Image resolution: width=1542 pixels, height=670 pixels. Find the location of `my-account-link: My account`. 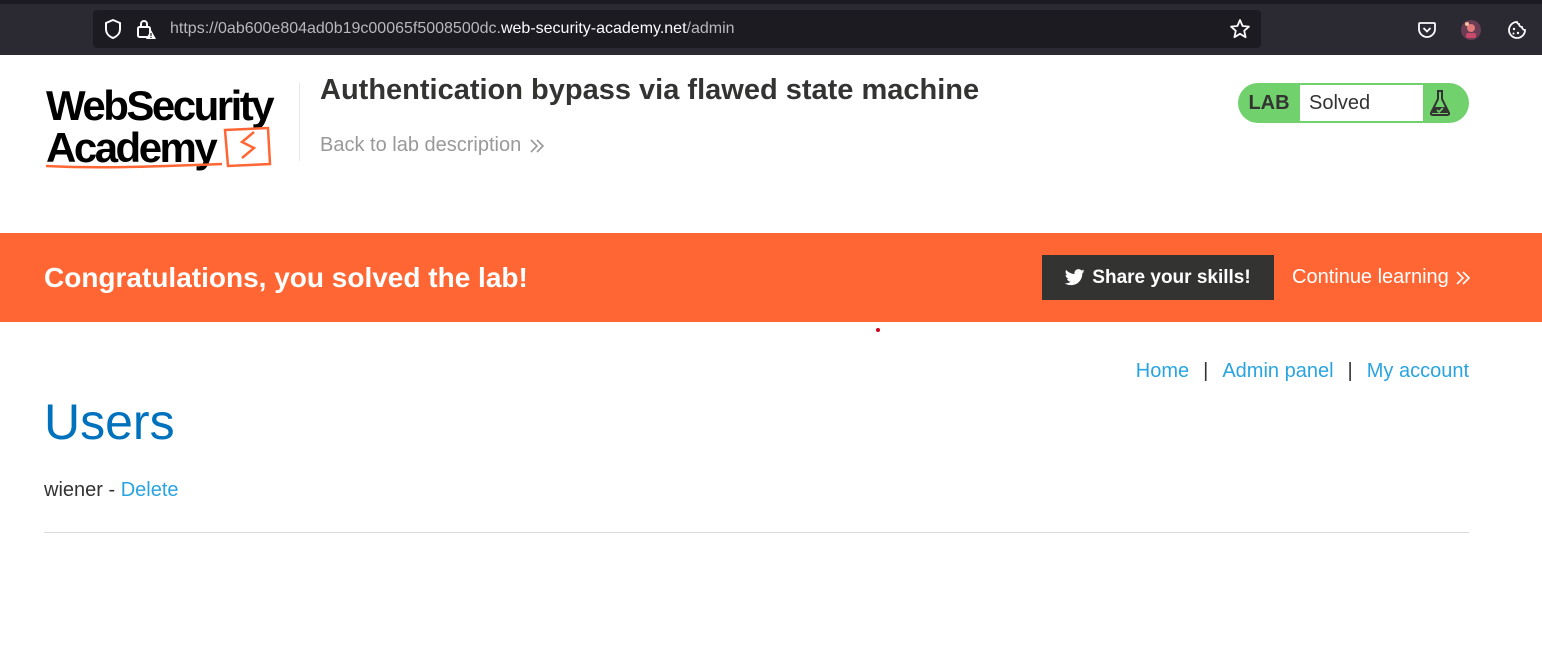

my-account-link: My account is located at coordinates (1418, 371).